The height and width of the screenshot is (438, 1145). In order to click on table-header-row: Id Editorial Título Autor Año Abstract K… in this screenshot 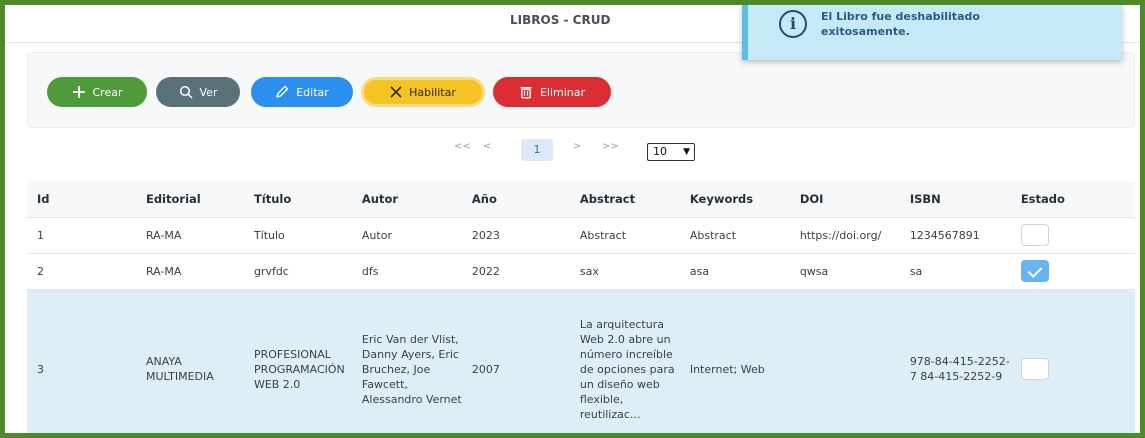, I will do `click(581, 199)`.